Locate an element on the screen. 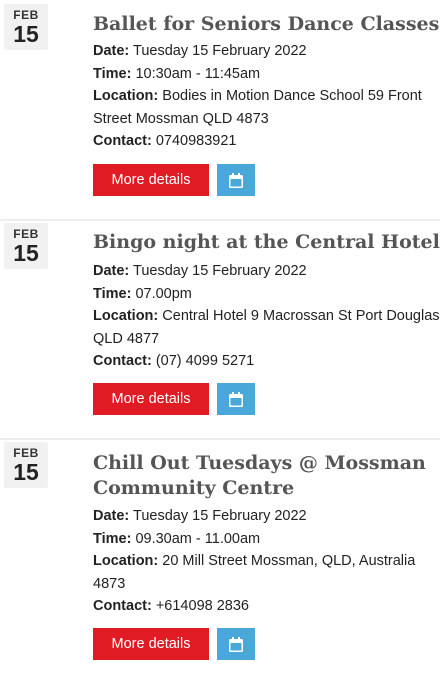 Image resolution: width=448 pixels, height=683 pixels. contact-value: (07) 4099 5271 is located at coordinates (203, 361).